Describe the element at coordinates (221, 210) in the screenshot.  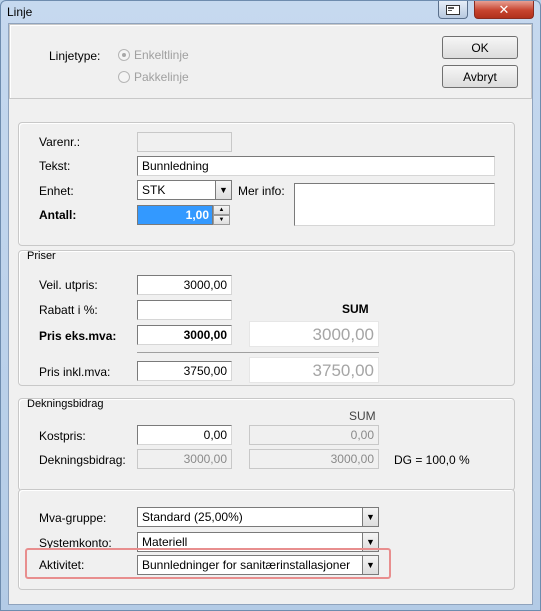
I see `spin-up-icon: ▲` at that location.